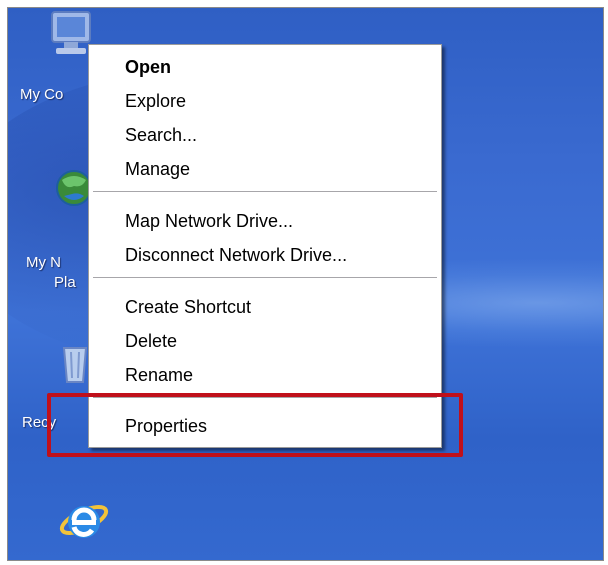  What do you see at coordinates (65, 282) in the screenshot?
I see `desktop-label-my-network-places-2: Pla` at bounding box center [65, 282].